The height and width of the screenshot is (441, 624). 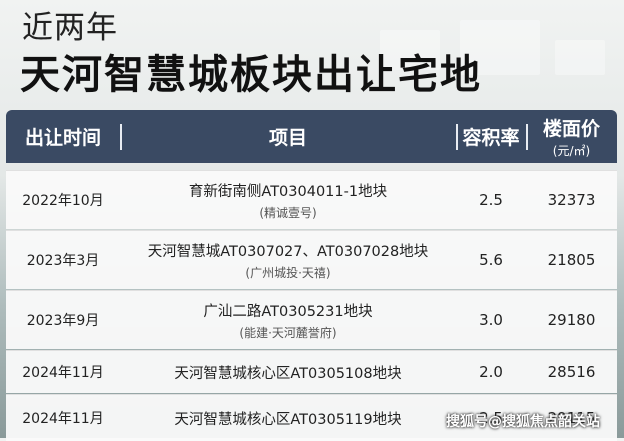 What do you see at coordinates (62, 138) in the screenshot?
I see `column-header-date: 出让时间` at bounding box center [62, 138].